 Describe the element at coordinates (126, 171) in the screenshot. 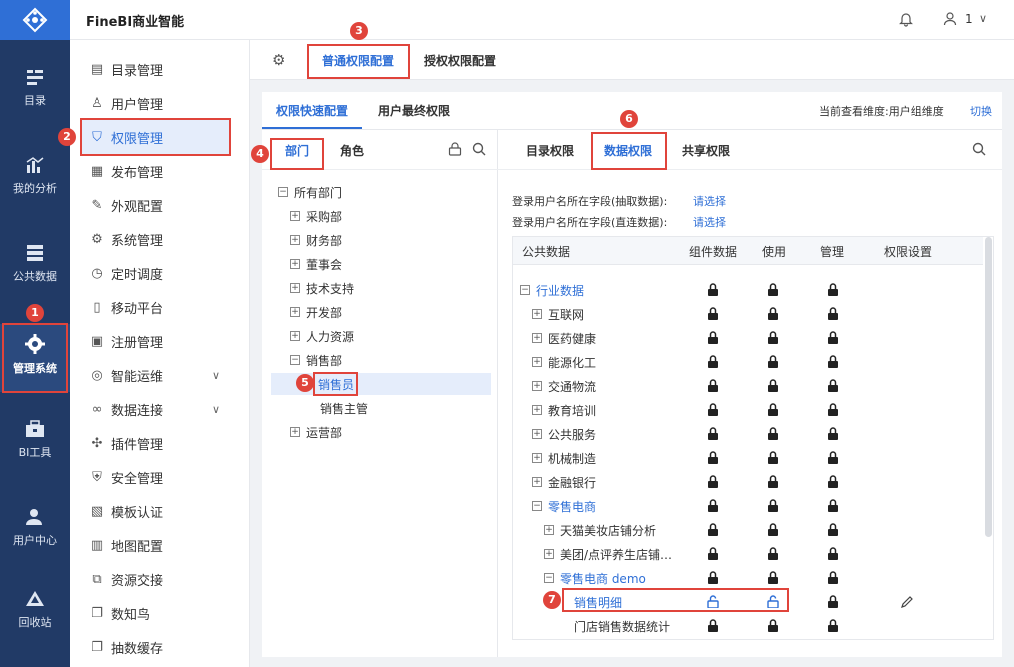

I see `sidebar-item-publish: ▦ 发布管理` at that location.